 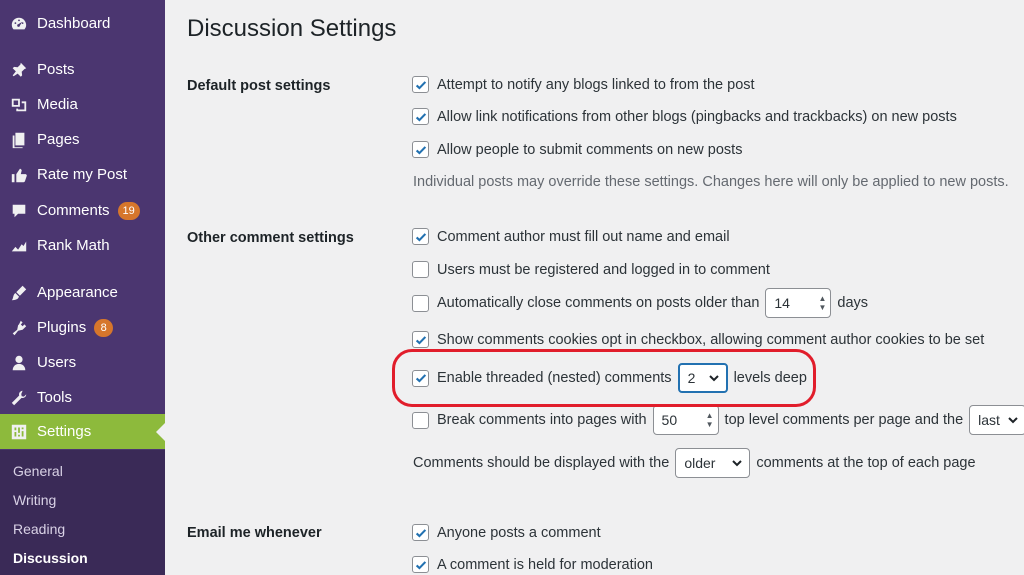 I want to click on sidebar-item-label: Comments, so click(x=73, y=210).